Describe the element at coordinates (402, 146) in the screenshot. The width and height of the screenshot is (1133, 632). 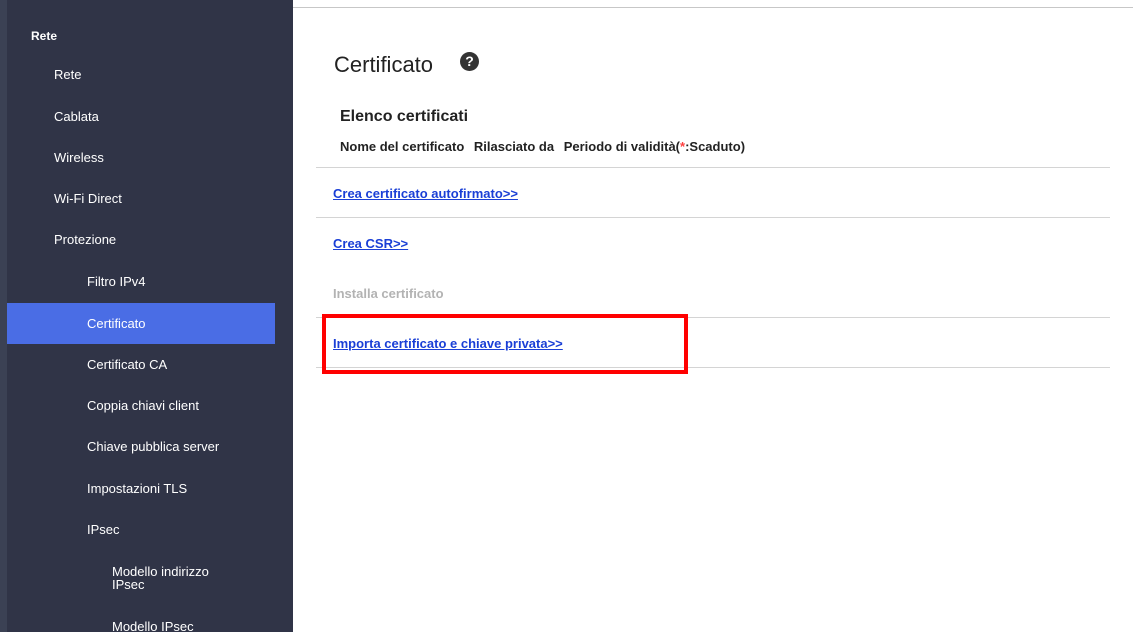
I see `column-header-name: Nome del certificato` at that location.